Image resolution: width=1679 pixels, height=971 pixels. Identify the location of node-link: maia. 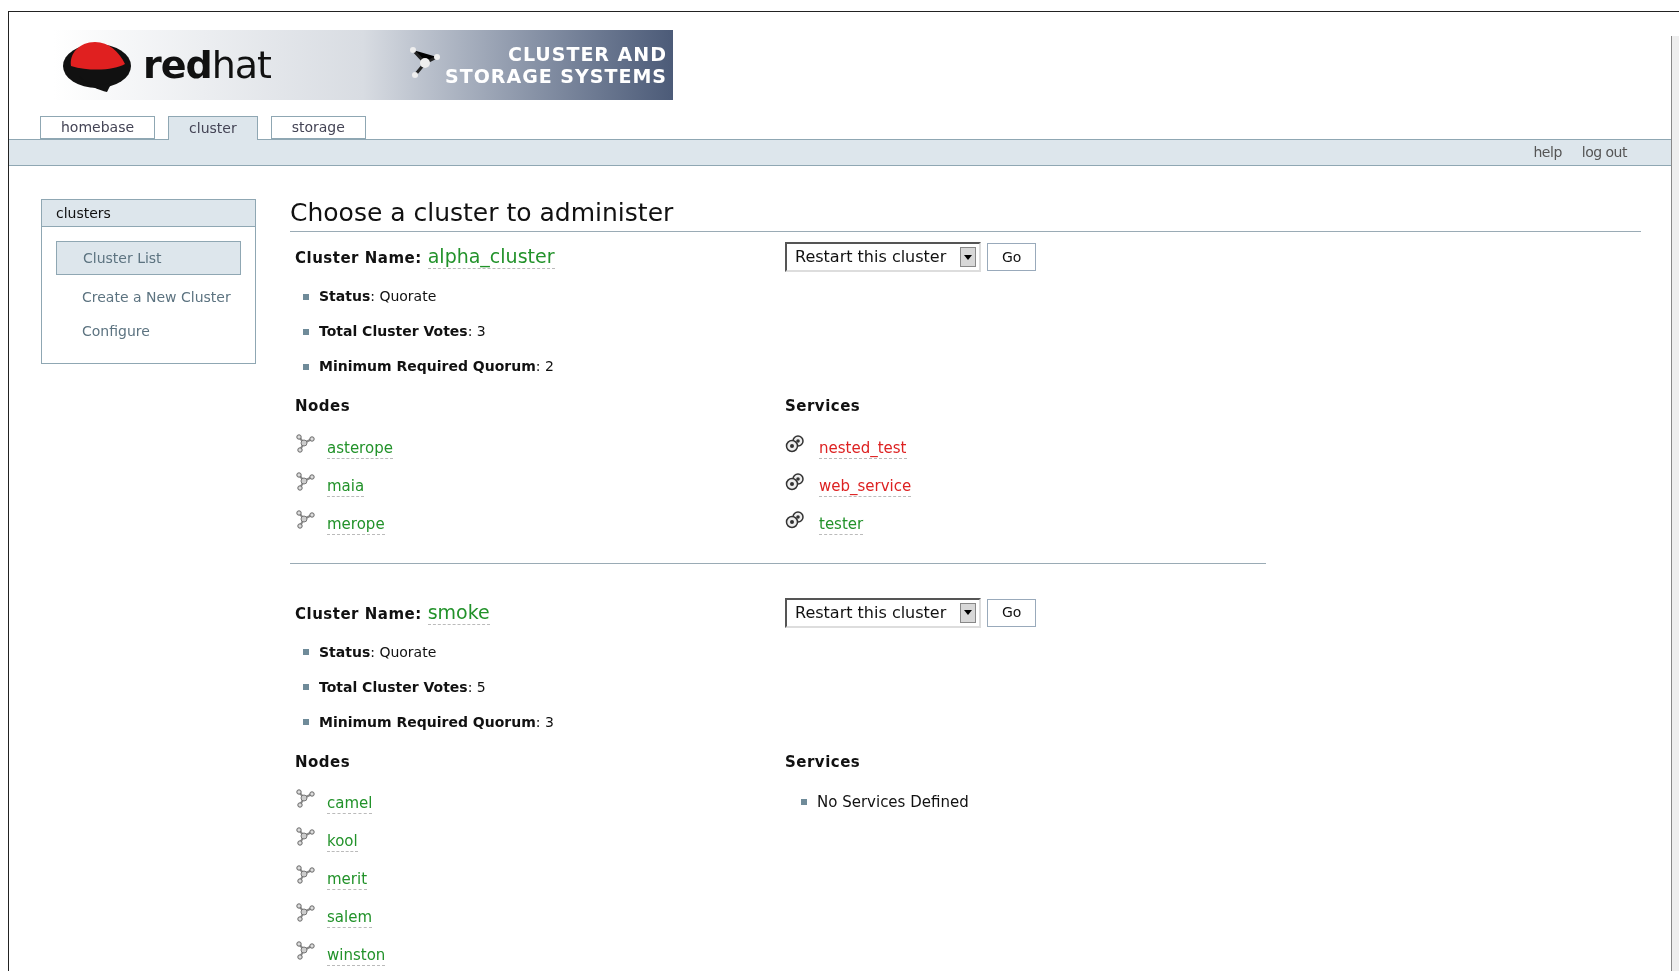
(346, 486).